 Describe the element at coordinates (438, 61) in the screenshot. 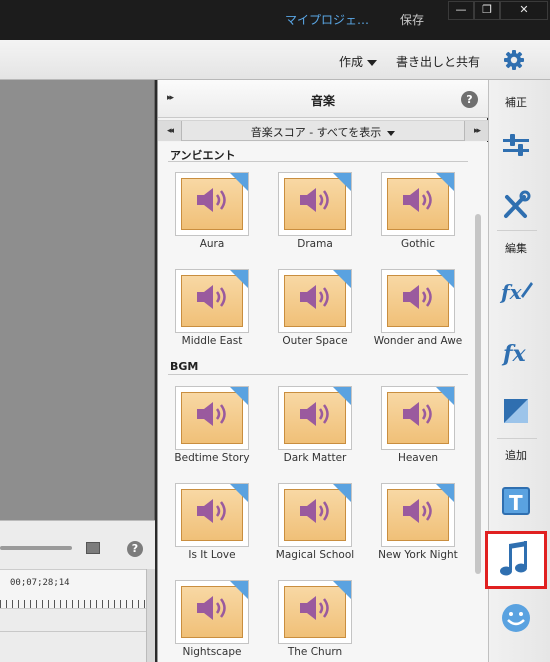

I see `export-share-menu: 書き出しと共有` at that location.